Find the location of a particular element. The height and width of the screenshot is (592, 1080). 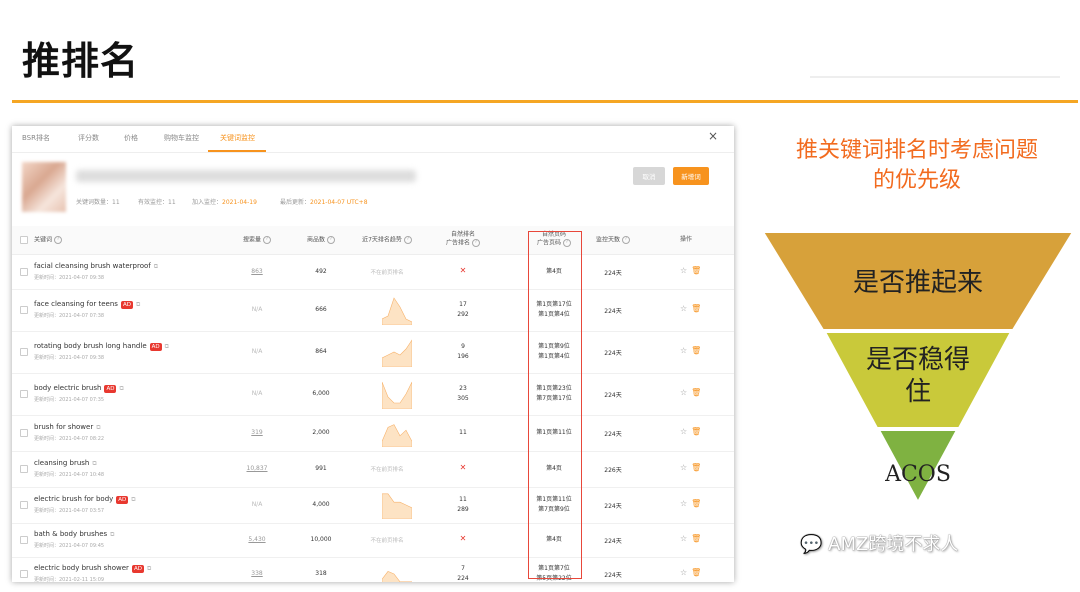

tab-keyword-monitor: 关键词监控 is located at coordinates (237, 138).